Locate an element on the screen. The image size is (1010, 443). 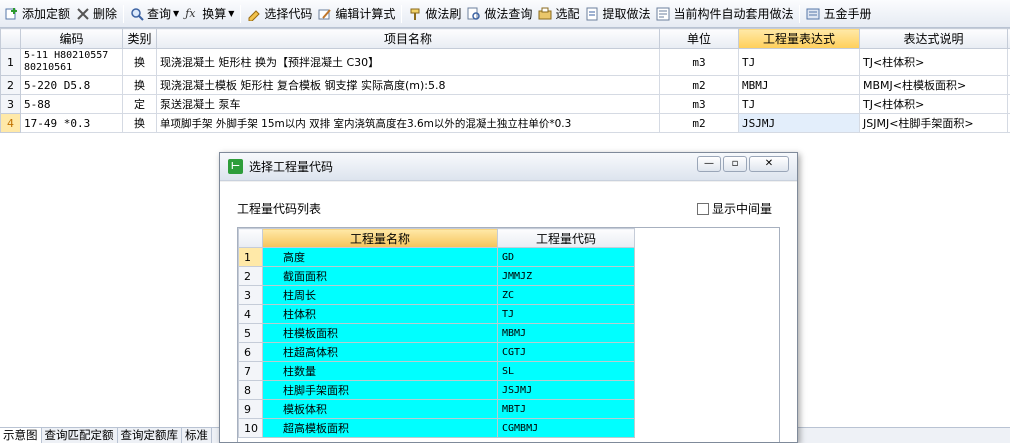
select-code-button: 选择代码 is located at coordinates (279, 14).